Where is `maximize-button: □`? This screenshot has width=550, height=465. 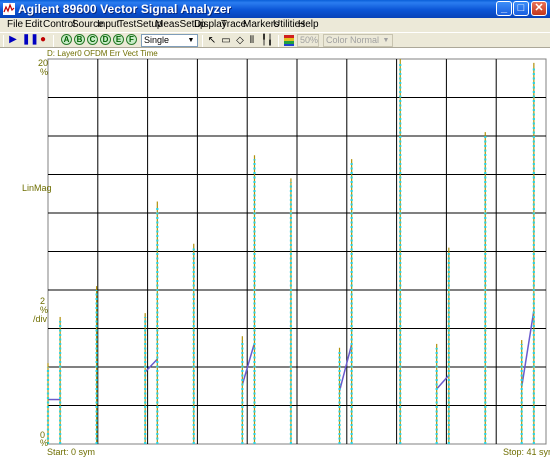 maximize-button: □ is located at coordinates (521, 8).